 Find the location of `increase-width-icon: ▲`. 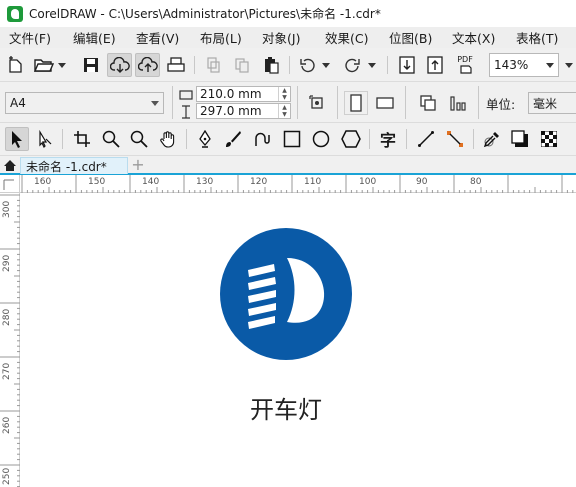

increase-width-icon: ▲ is located at coordinates (284, 90).